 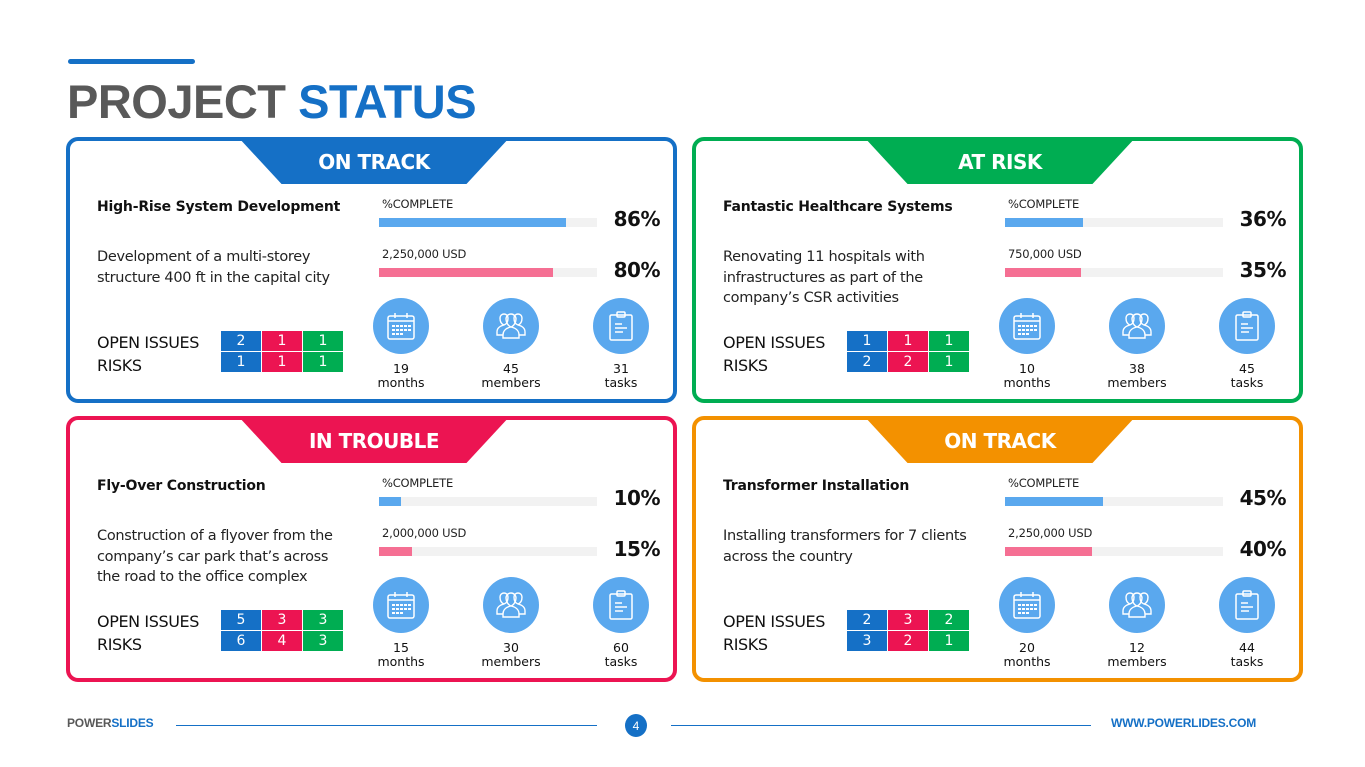 What do you see at coordinates (282, 362) in the screenshot?
I see `risks-medium: 1` at bounding box center [282, 362].